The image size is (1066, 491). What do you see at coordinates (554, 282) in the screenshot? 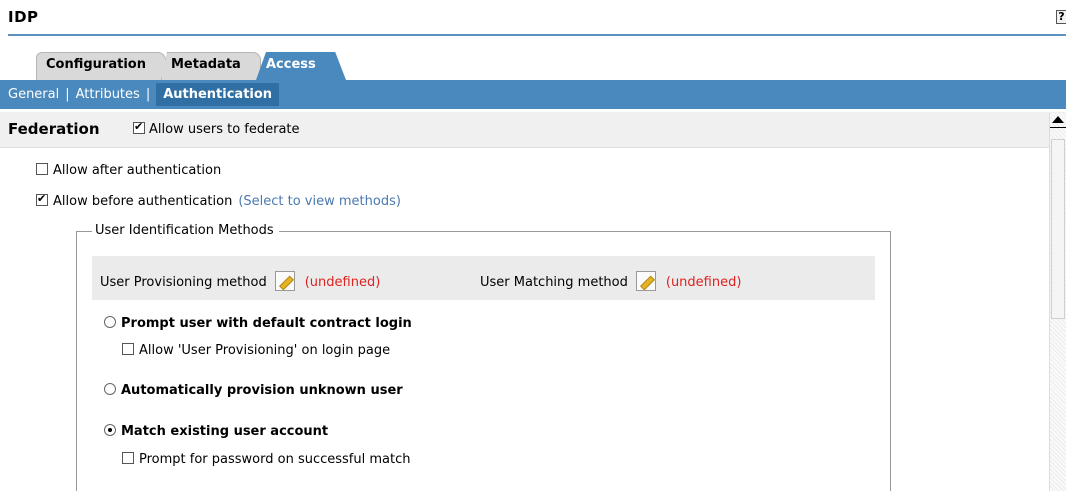
I see `matching-method-label: User Matching method` at bounding box center [554, 282].